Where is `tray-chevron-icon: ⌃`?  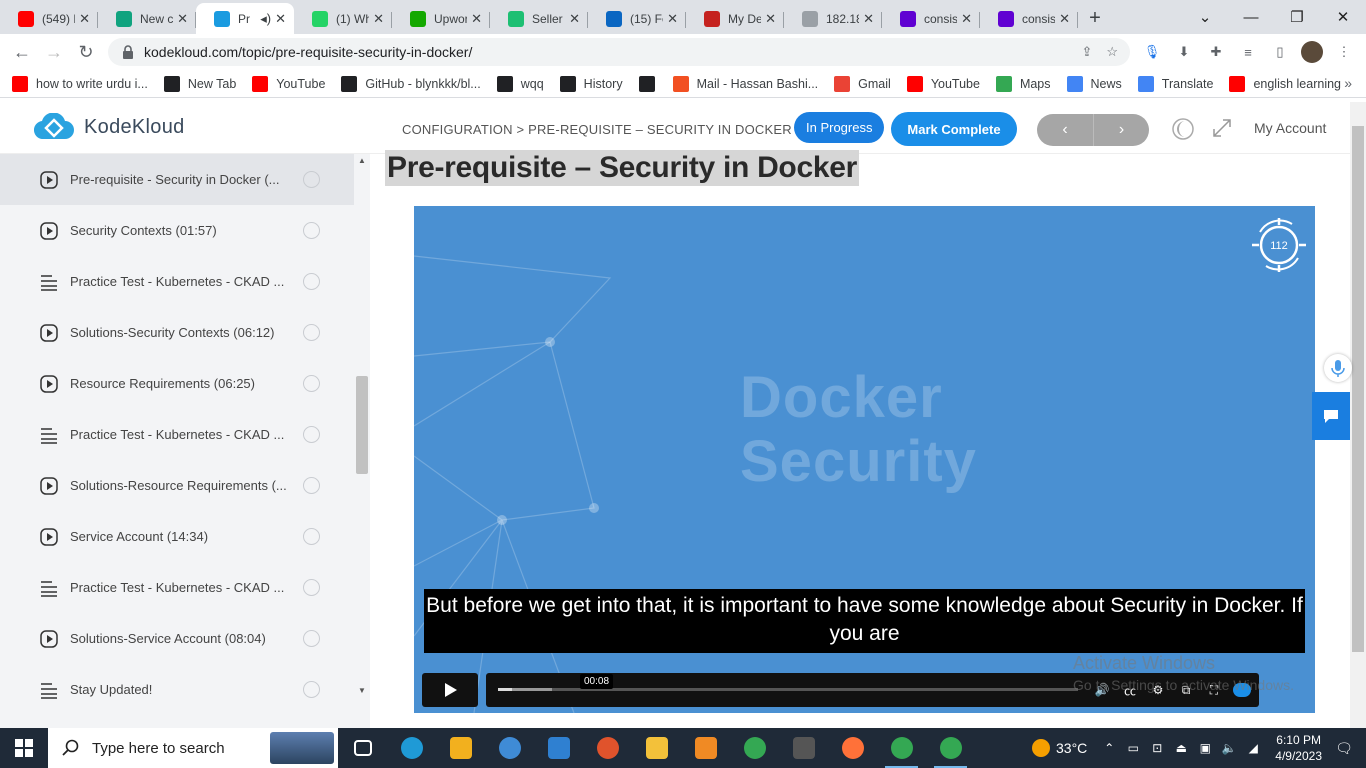
tray-chevron-icon: ⌃ is located at coordinates (1109, 748).